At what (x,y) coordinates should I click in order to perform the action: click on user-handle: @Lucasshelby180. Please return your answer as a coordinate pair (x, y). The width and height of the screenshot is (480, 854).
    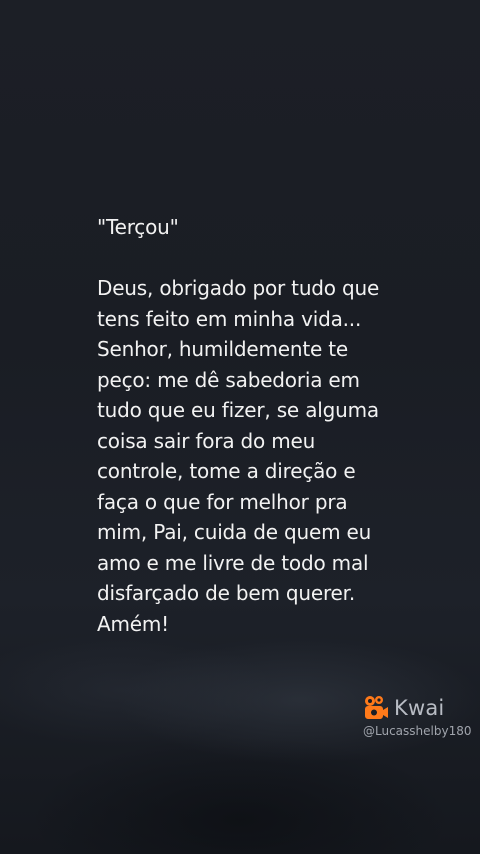
    Looking at the image, I should click on (417, 731).